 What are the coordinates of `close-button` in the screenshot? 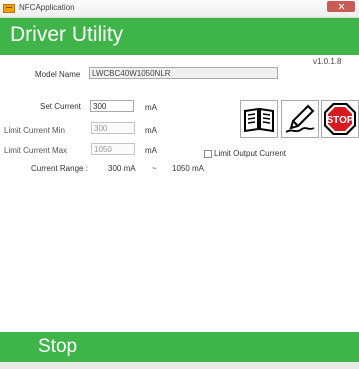 It's located at (341, 6).